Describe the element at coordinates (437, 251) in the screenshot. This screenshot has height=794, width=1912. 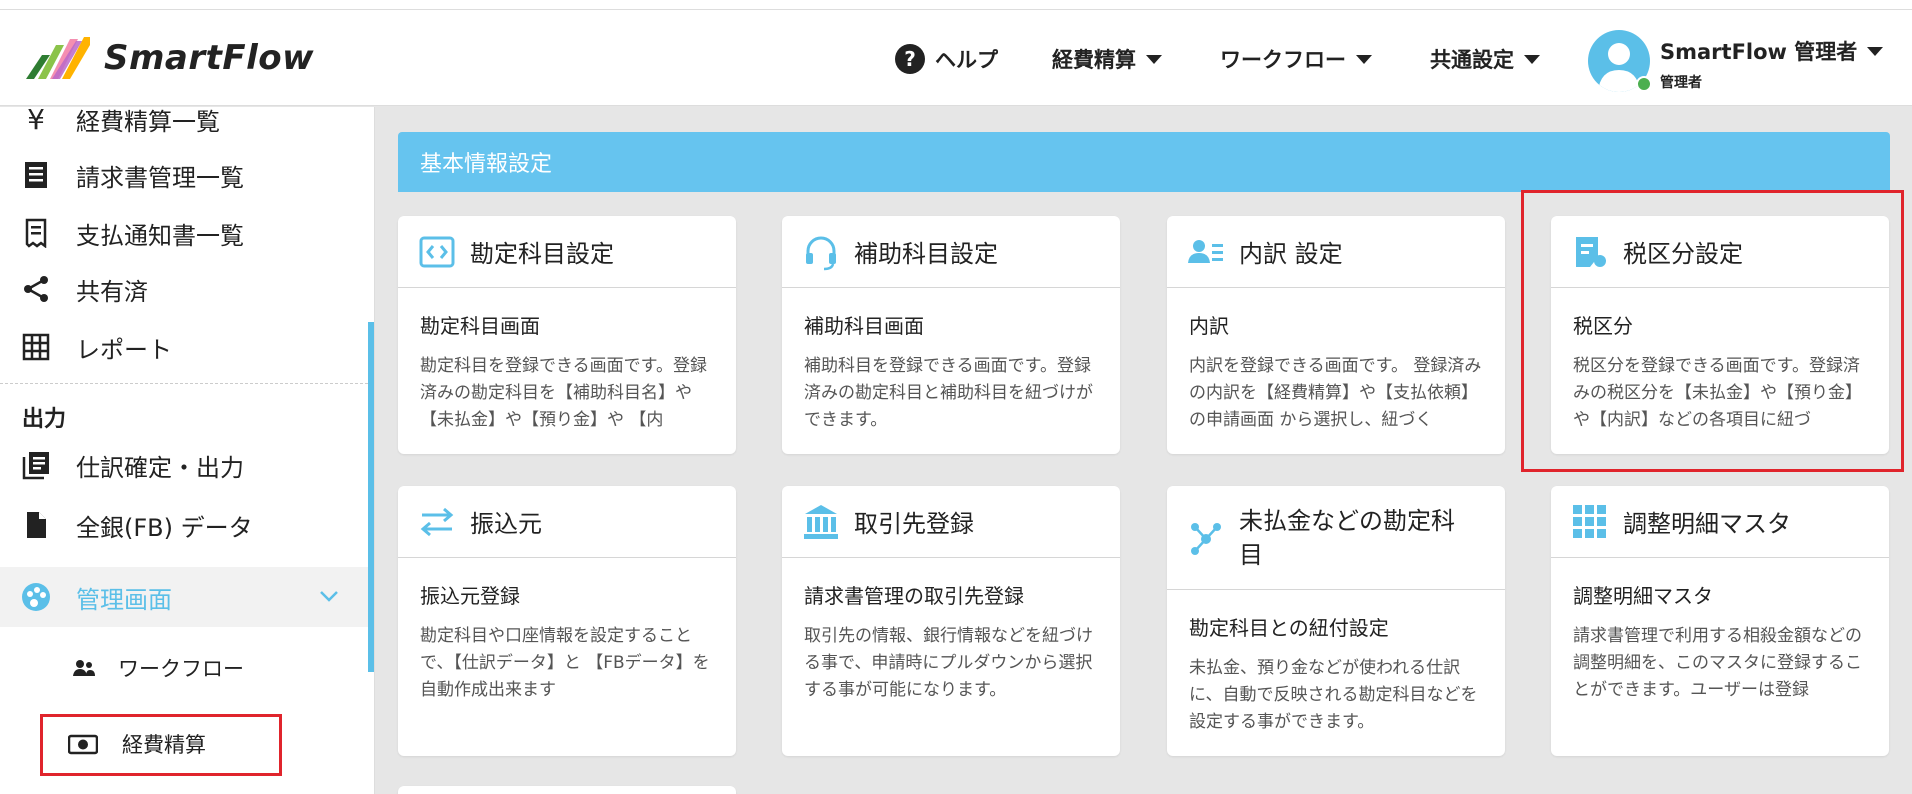
I see `code-box-icon` at that location.